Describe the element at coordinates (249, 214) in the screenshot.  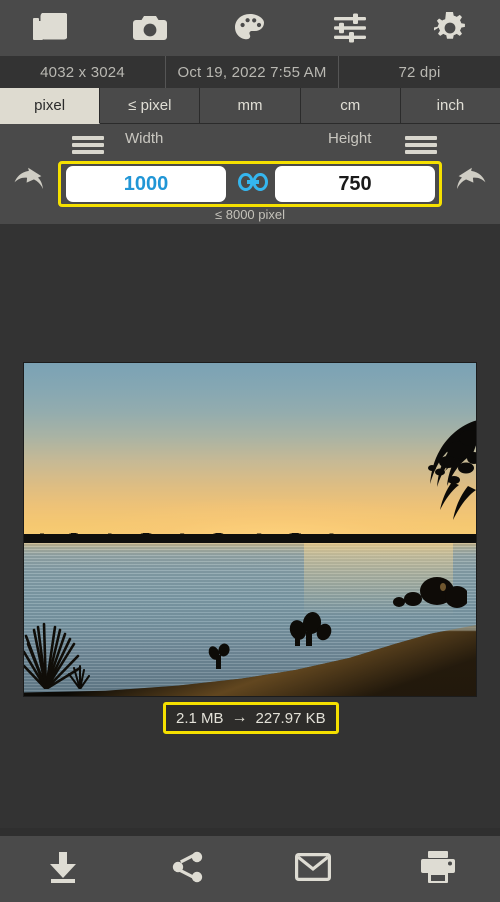
I see `size-limit-hint: ≤ 8000 pixel` at that location.